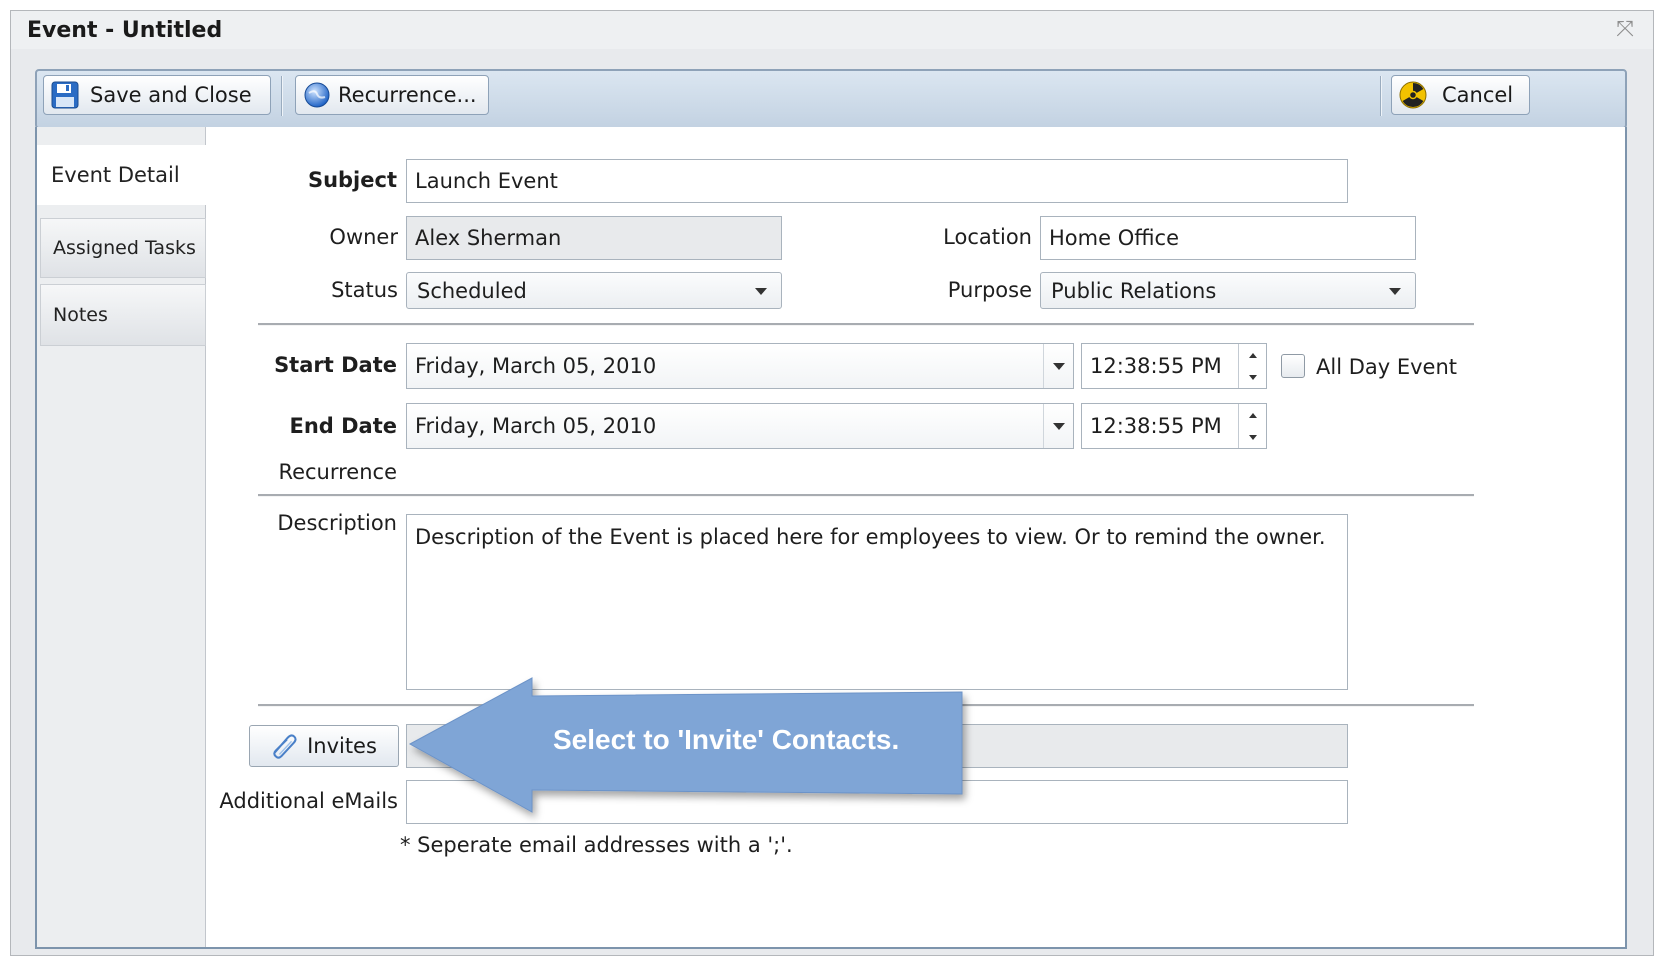 Image resolution: width=1663 pixels, height=964 pixels. Describe the element at coordinates (594, 238) in the screenshot. I see `owner-field: Alex Sherman` at that location.